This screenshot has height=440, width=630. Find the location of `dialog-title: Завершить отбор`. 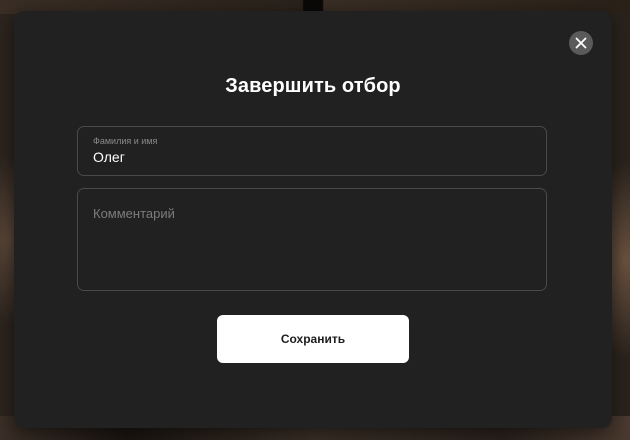

dialog-title: Завершить отбор is located at coordinates (313, 86).